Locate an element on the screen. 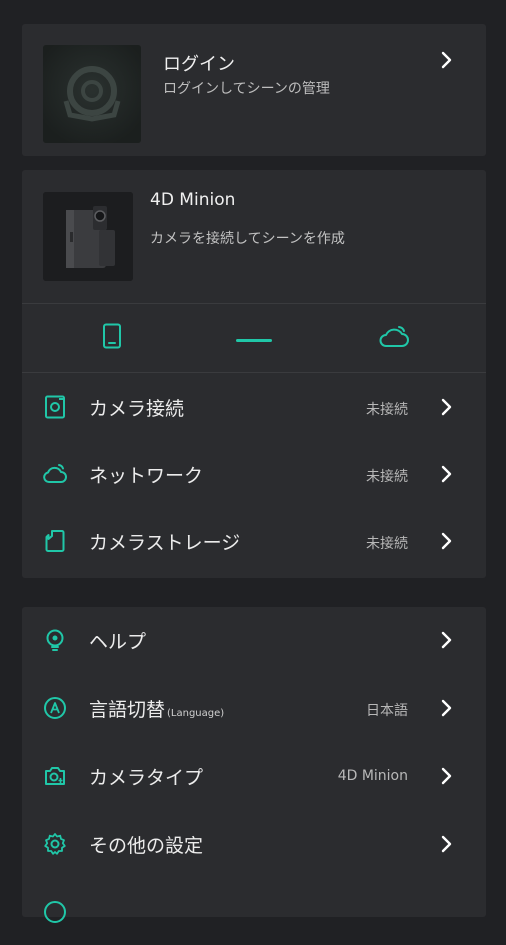 The image size is (506, 945). phone-icon is located at coordinates (112, 338).